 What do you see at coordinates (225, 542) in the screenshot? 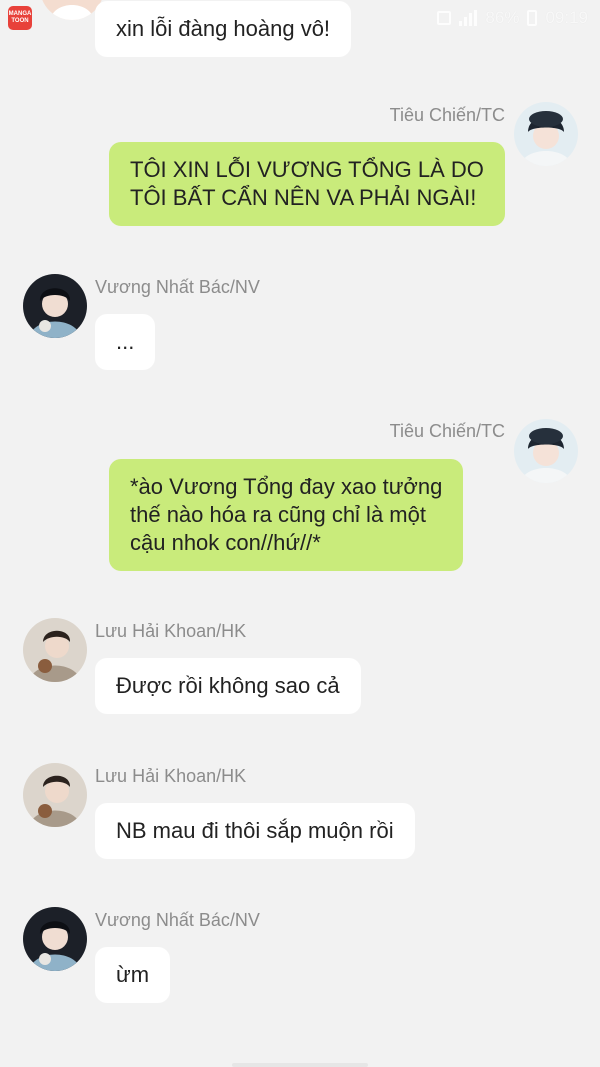
I see `message-text-line: cậu nhok con//hứ//*` at bounding box center [225, 542].